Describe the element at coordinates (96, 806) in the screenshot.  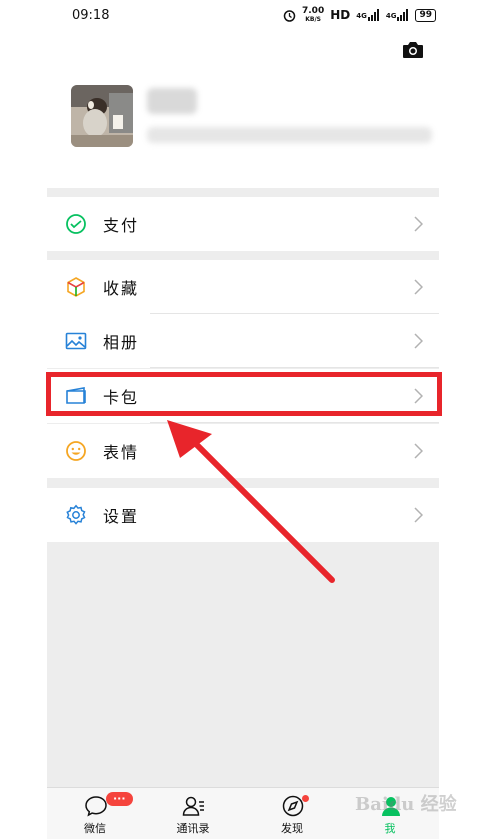
I see `chat-bubble-icon` at that location.